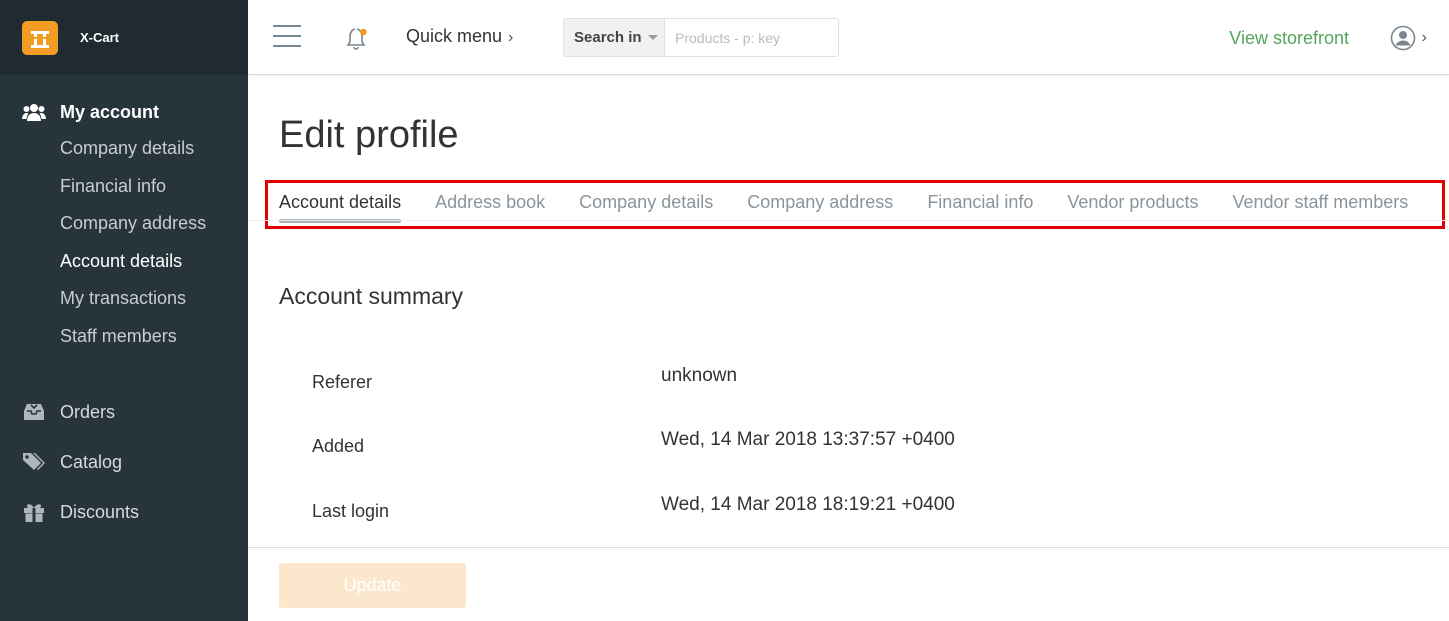 The width and height of the screenshot is (1449, 621). I want to click on view-storefront-link: View storefront, so click(1289, 38).